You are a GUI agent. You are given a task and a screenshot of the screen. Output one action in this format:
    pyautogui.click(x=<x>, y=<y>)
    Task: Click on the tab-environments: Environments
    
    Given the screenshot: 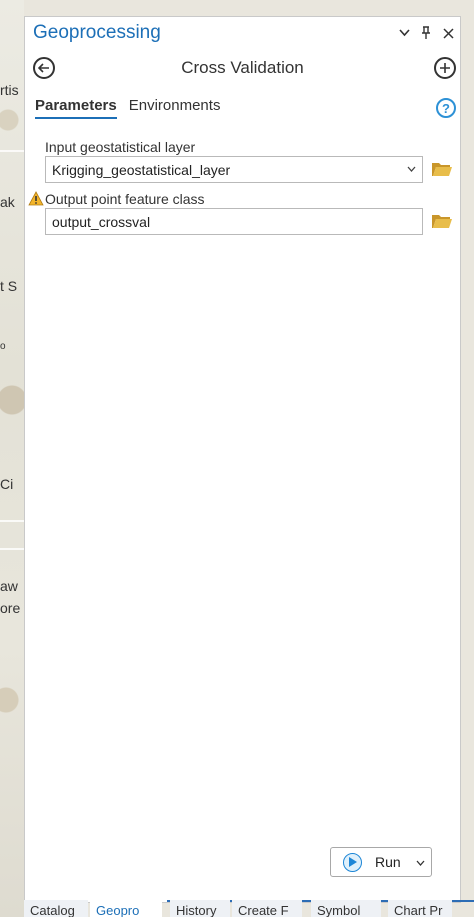 What is the action you would take?
    pyautogui.click(x=175, y=108)
    